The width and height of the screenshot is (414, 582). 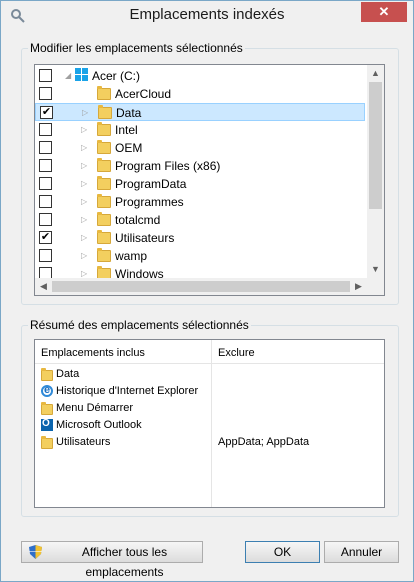 I want to click on outlook-icon, so click(x=47, y=424).